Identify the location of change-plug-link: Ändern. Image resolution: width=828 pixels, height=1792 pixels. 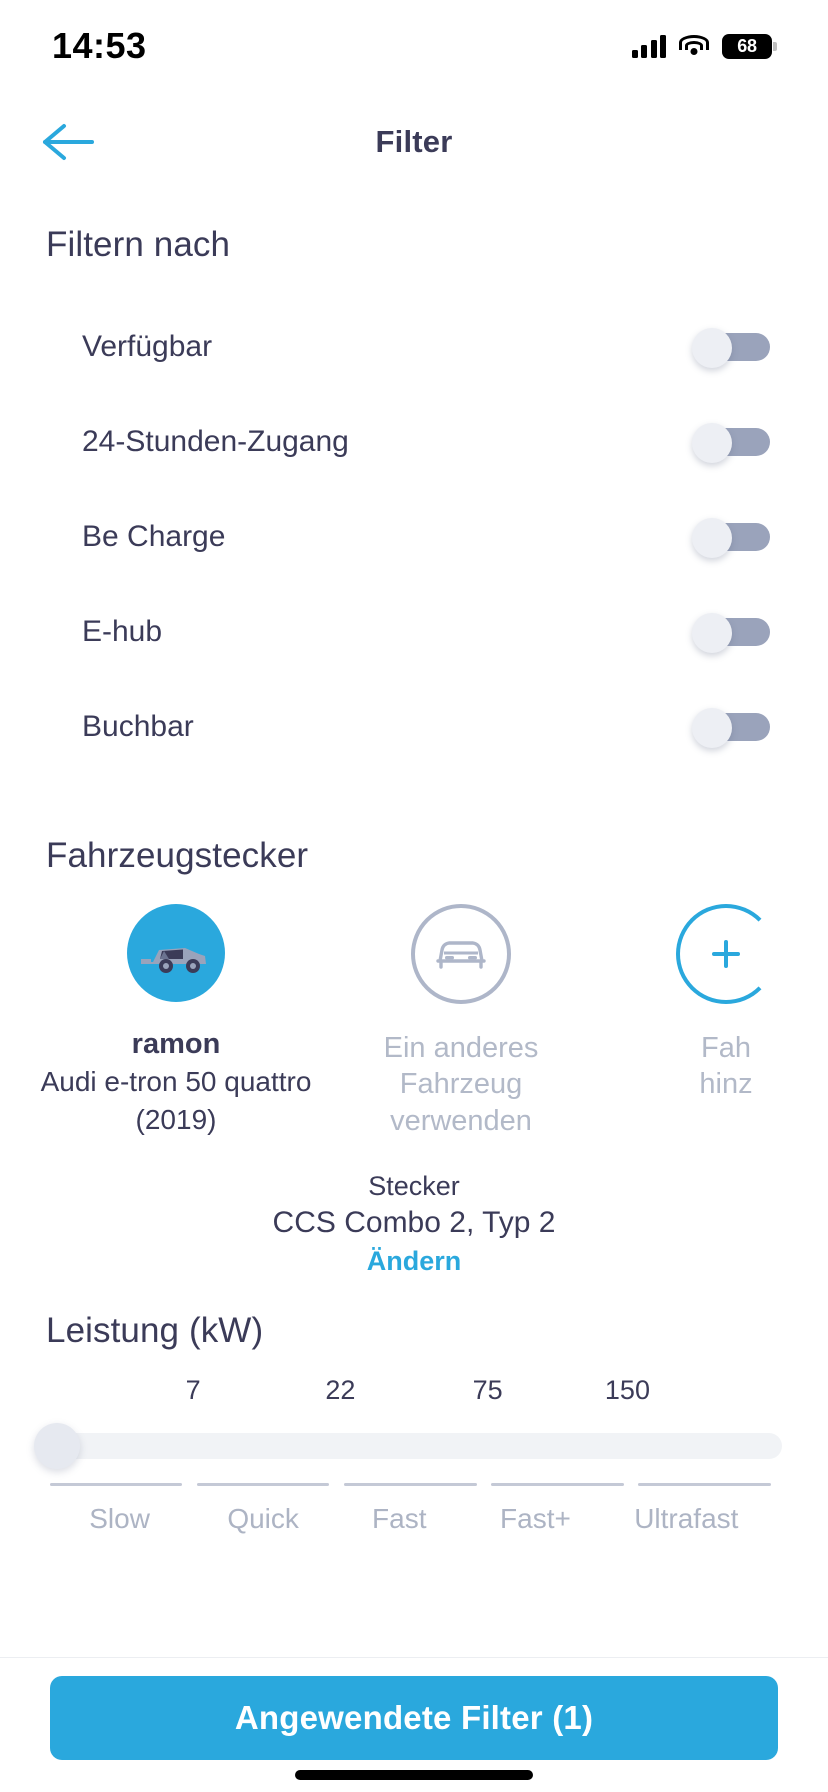
(414, 1261).